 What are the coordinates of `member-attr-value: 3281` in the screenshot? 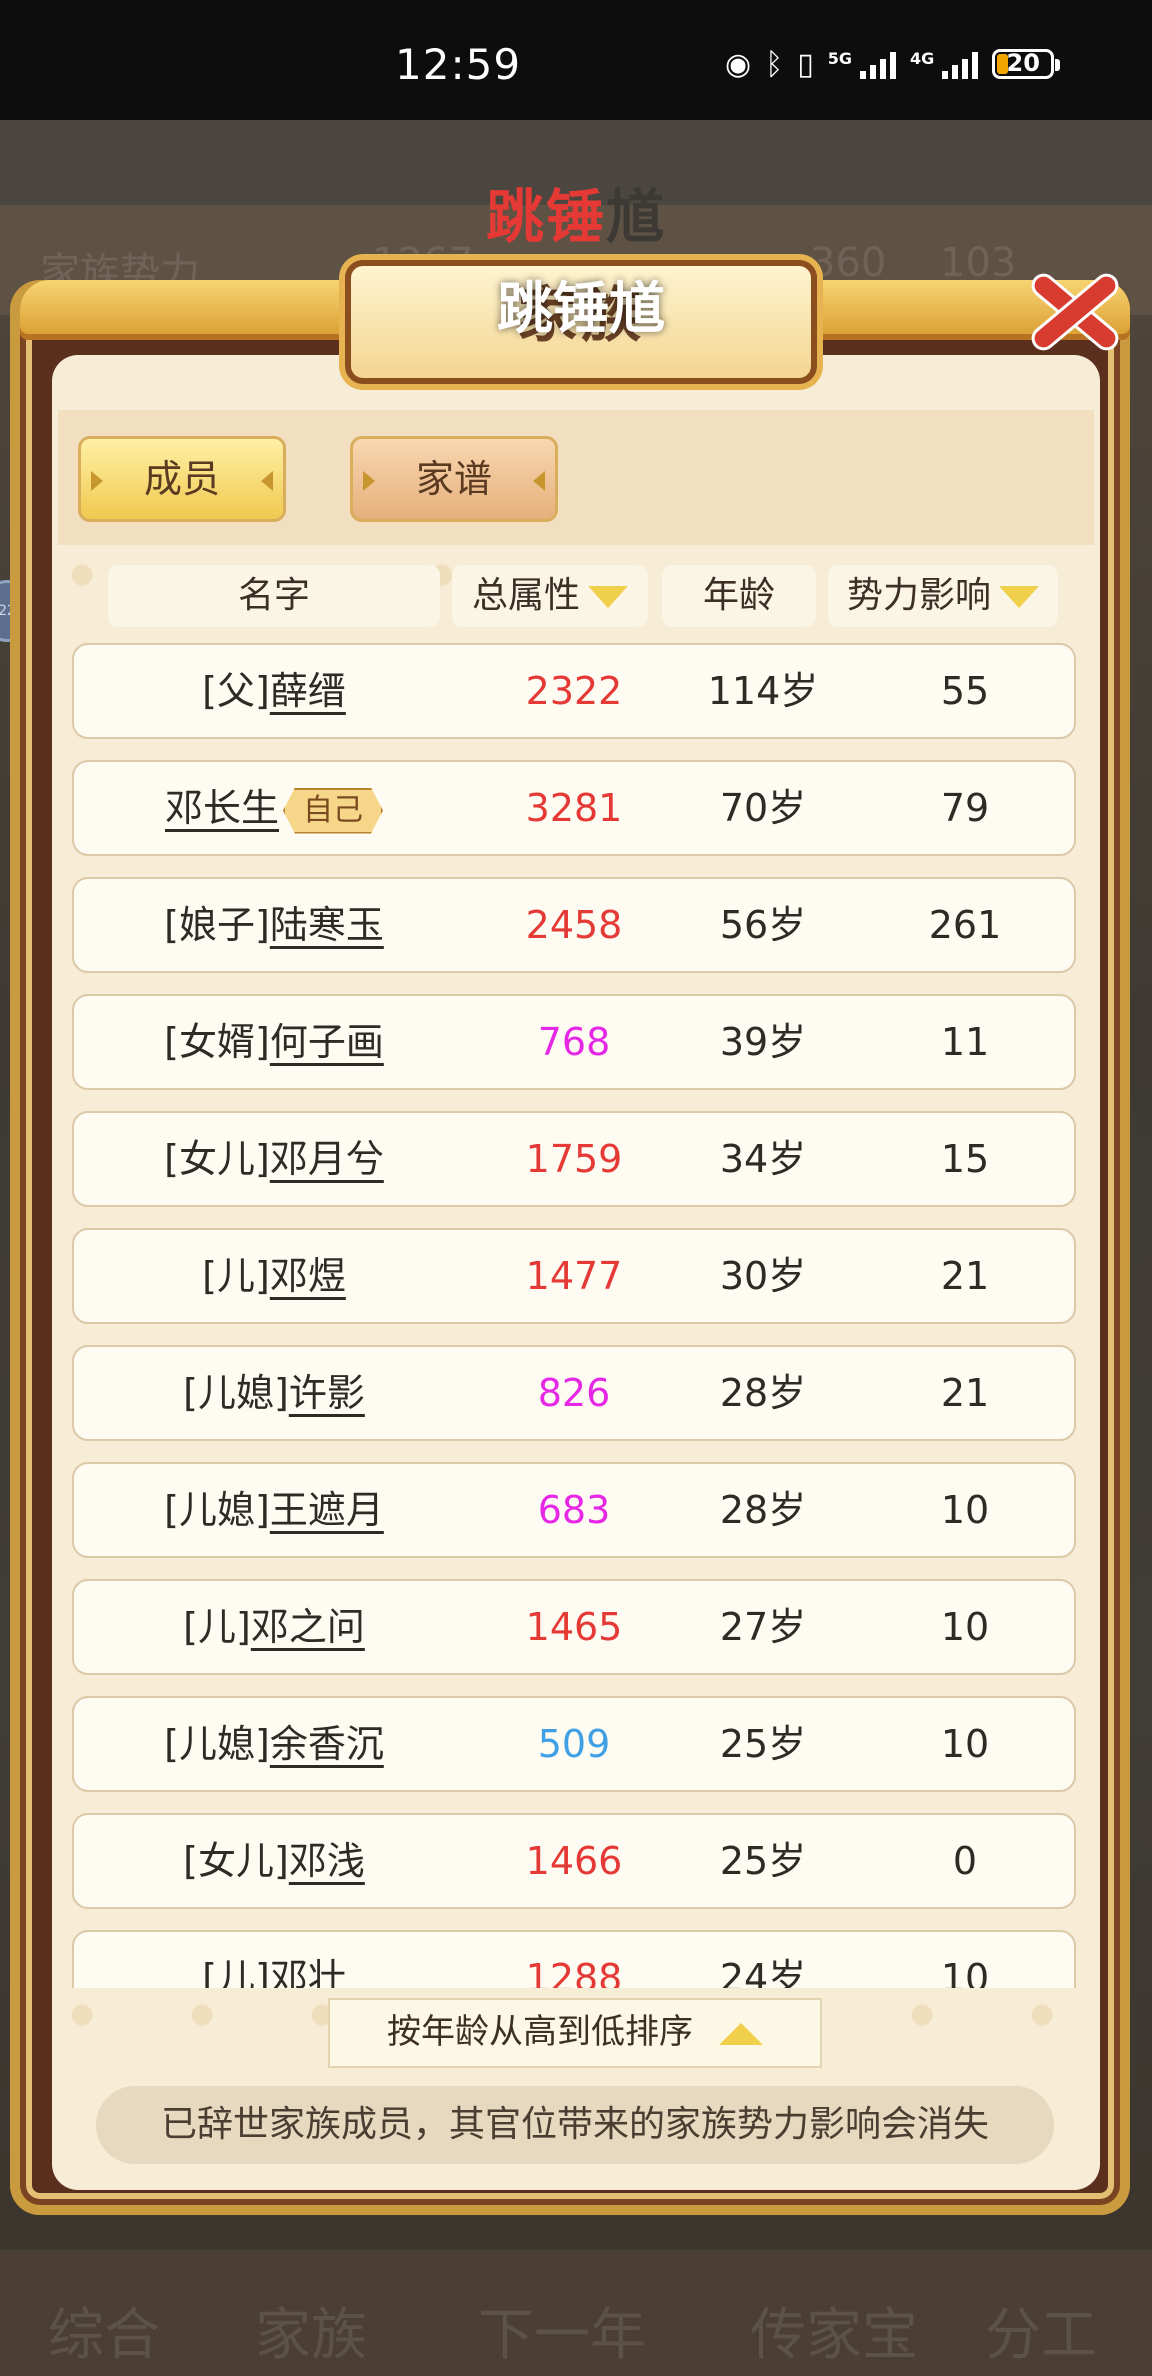 It's located at (574, 808).